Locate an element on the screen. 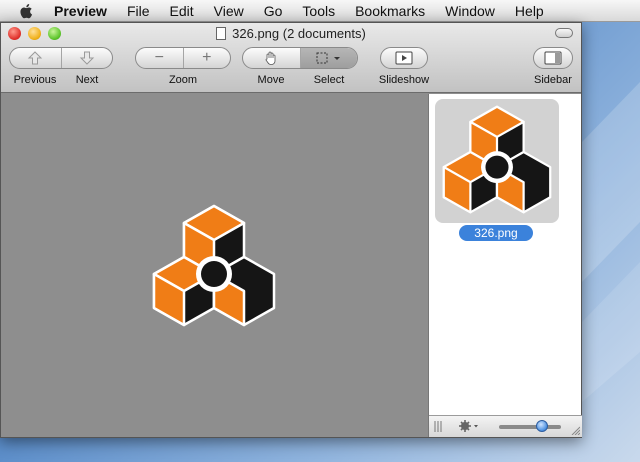  marquee-icon is located at coordinates (328, 58).